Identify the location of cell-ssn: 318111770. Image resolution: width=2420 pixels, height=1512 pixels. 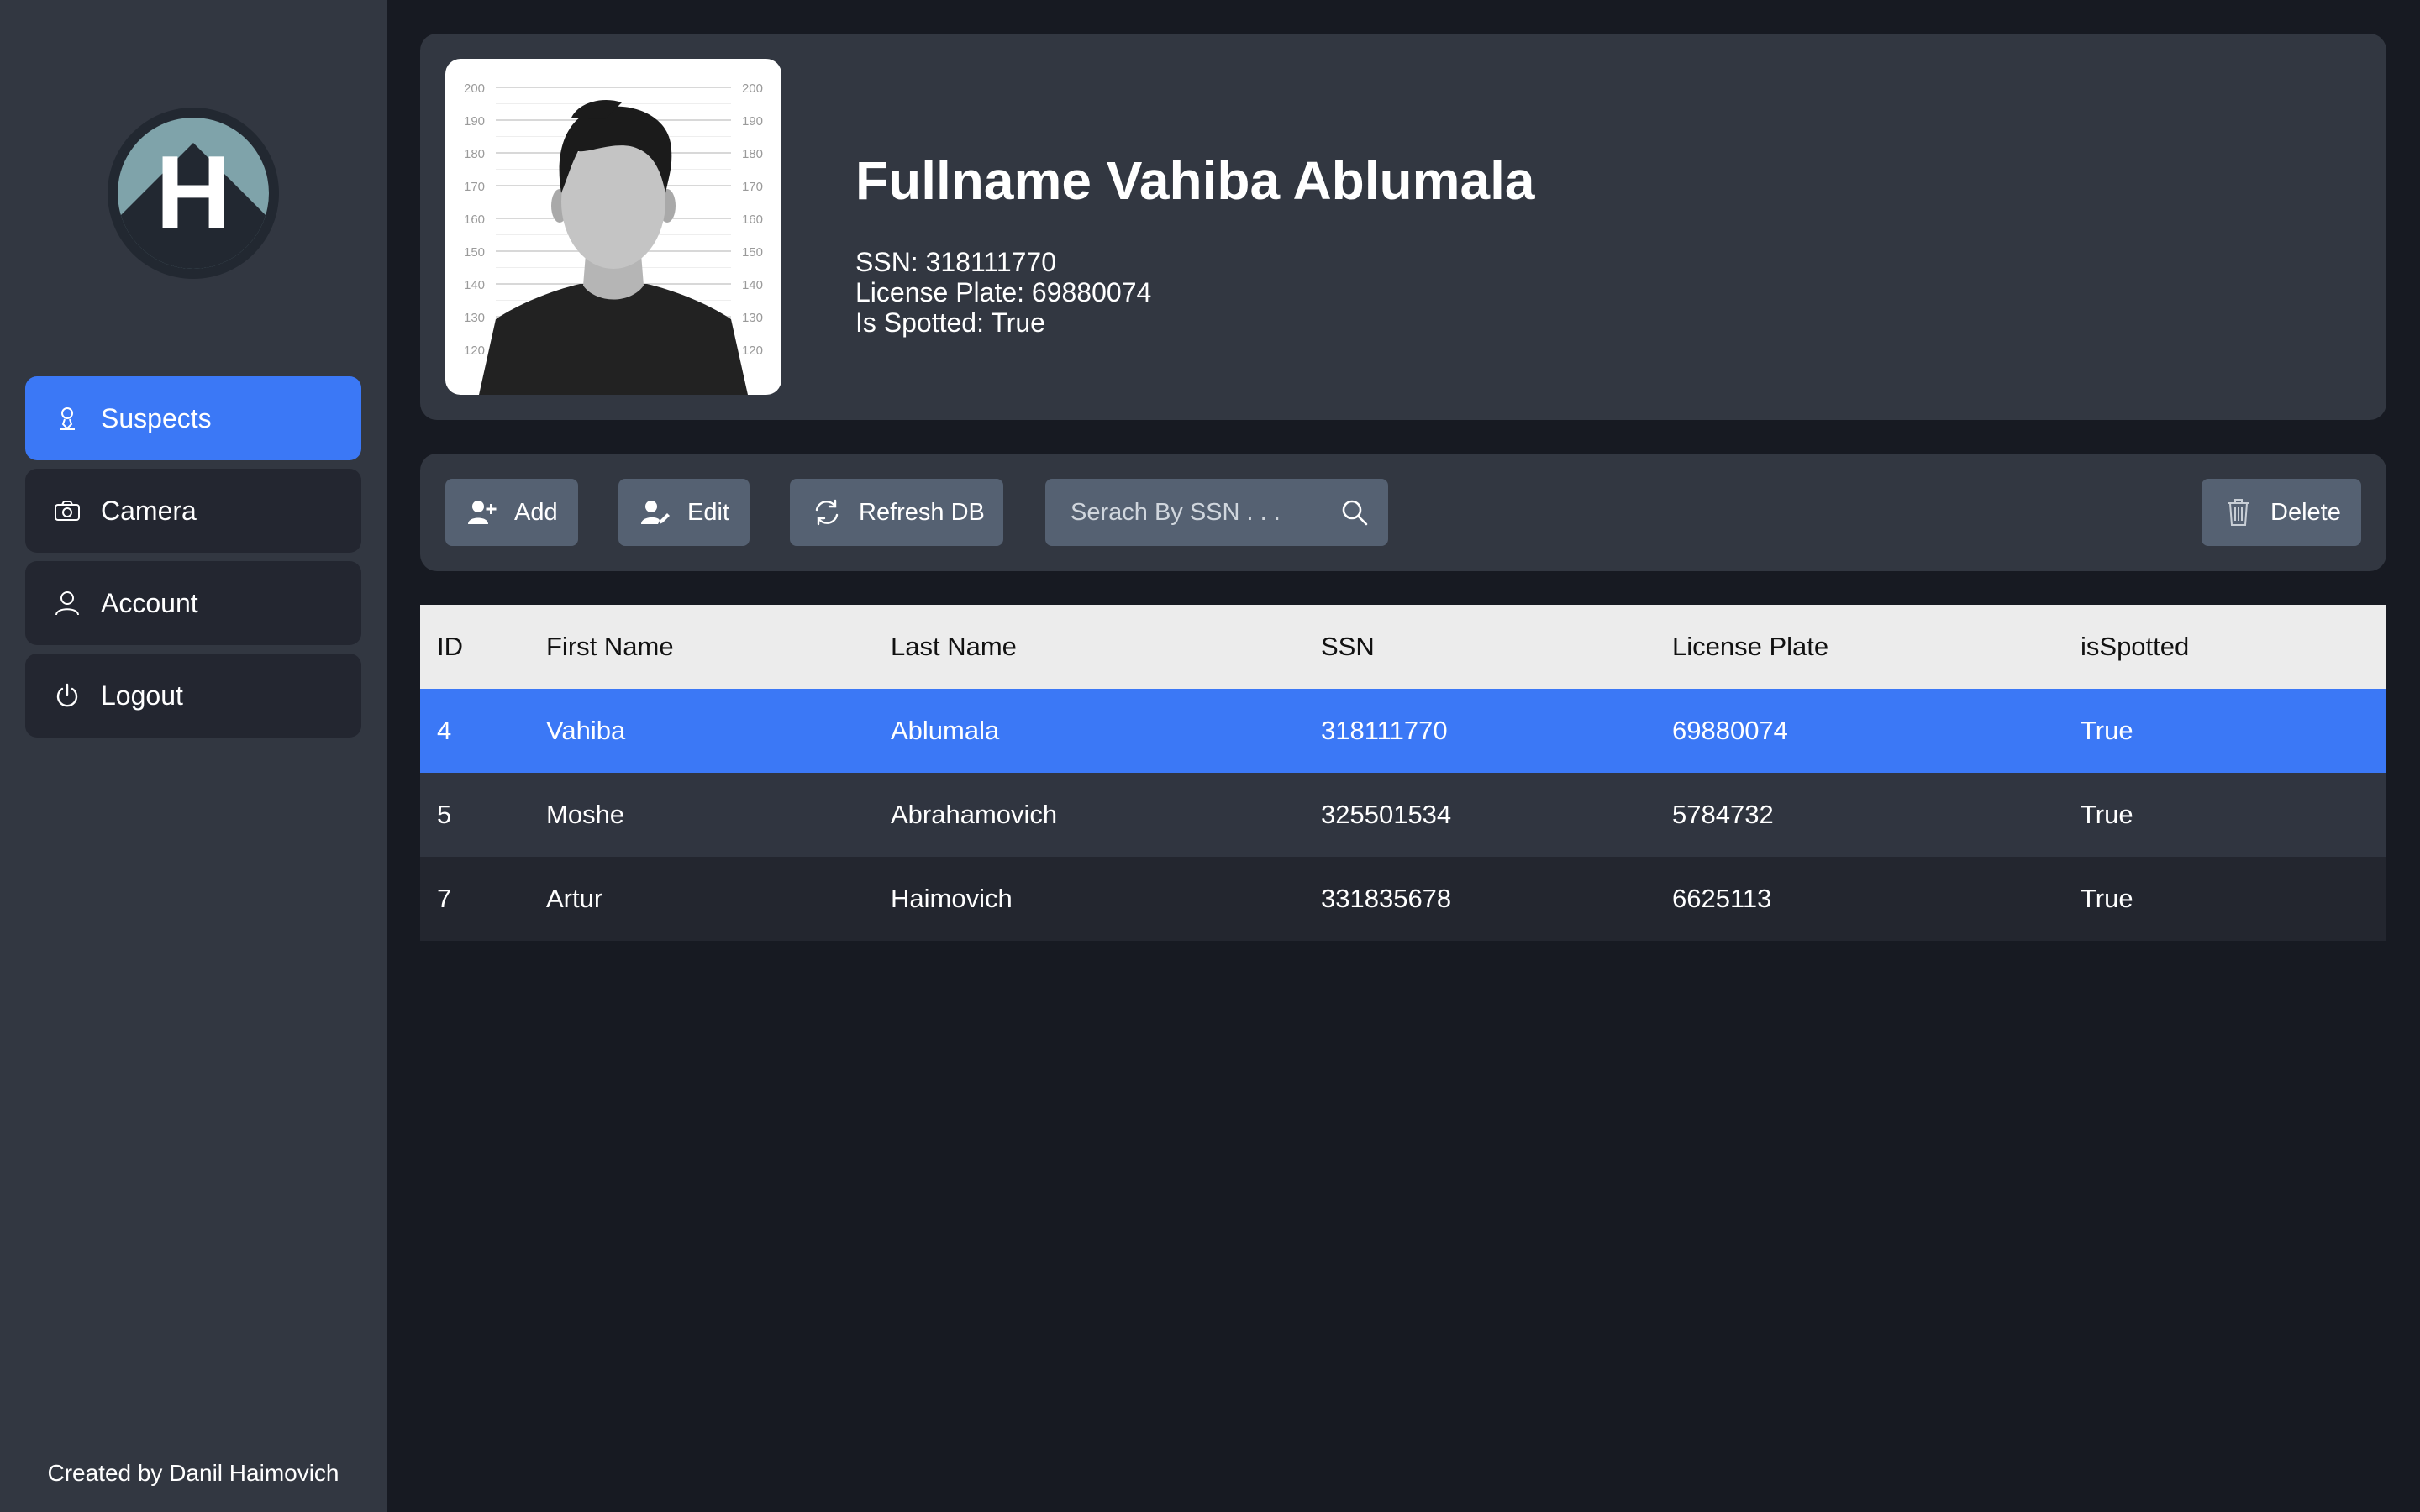
(1384, 730).